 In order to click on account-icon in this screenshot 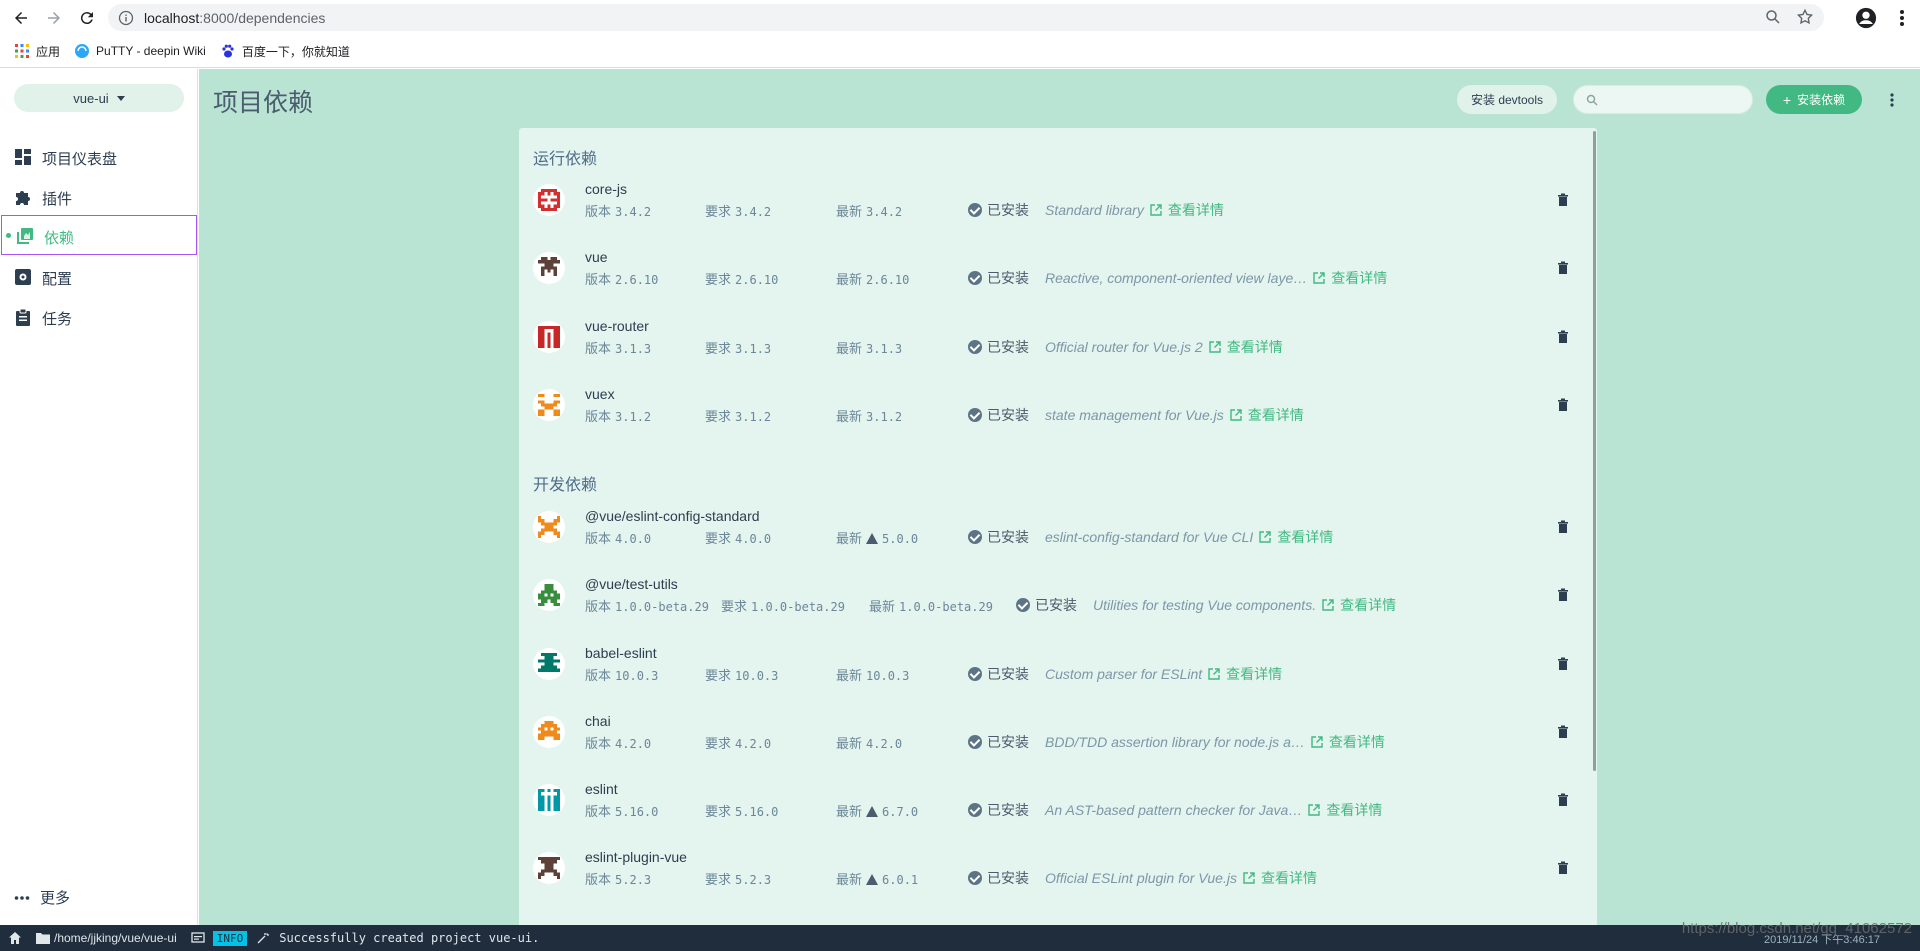, I will do `click(1866, 18)`.